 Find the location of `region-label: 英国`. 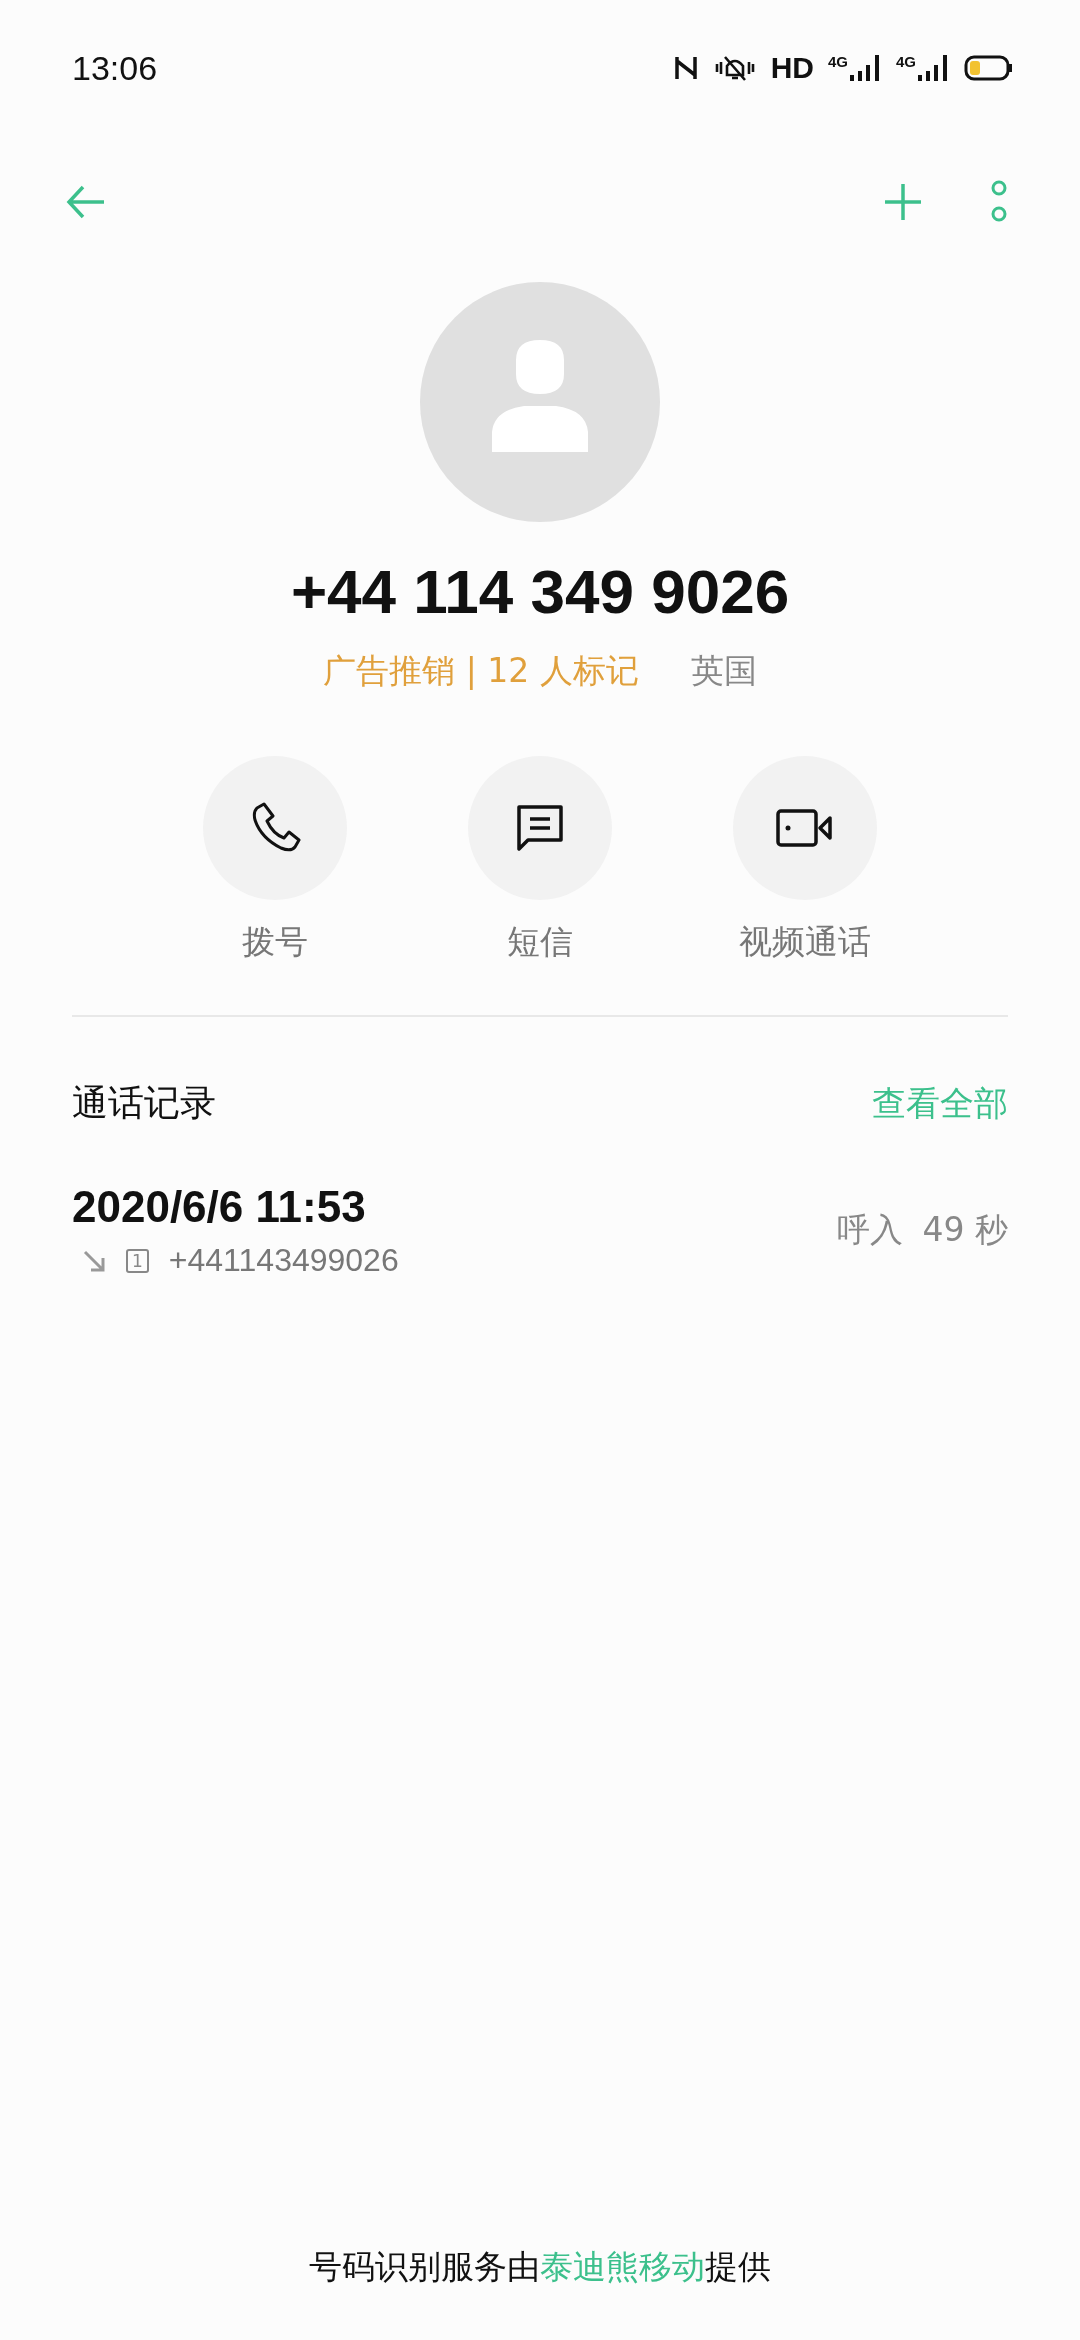

region-label: 英国 is located at coordinates (723, 671).